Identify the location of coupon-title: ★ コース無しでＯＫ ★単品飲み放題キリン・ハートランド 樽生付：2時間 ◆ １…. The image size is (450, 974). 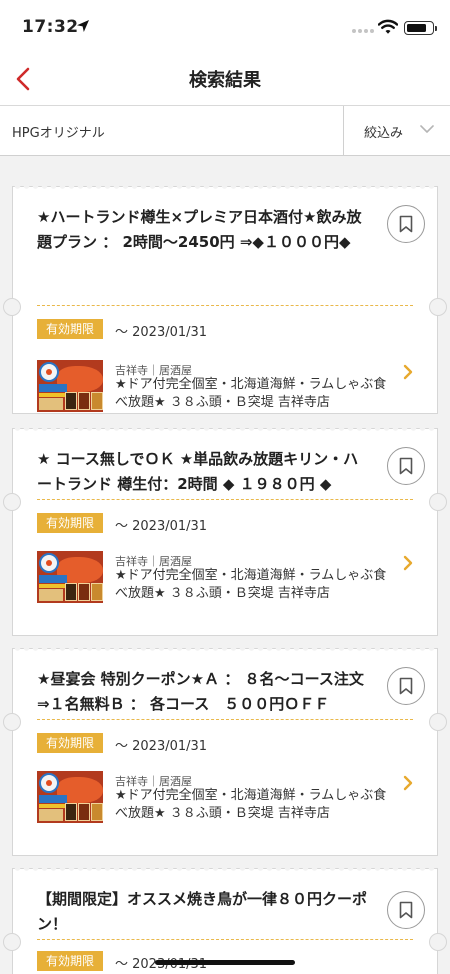
(198, 471).